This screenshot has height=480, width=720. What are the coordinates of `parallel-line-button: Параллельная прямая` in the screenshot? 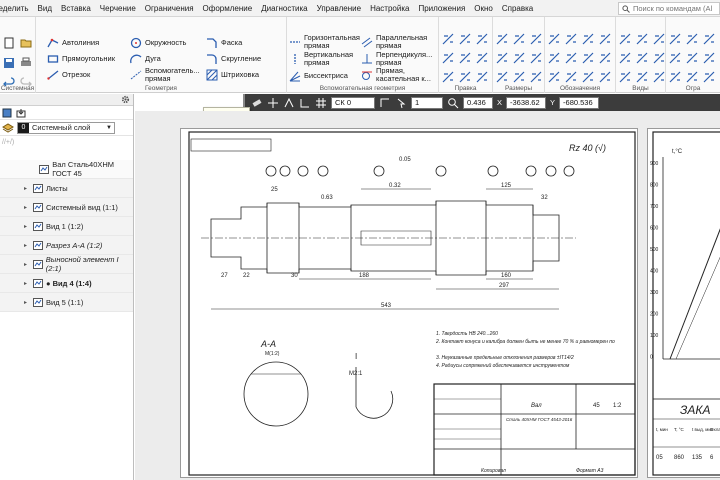 It's located at (399, 42).